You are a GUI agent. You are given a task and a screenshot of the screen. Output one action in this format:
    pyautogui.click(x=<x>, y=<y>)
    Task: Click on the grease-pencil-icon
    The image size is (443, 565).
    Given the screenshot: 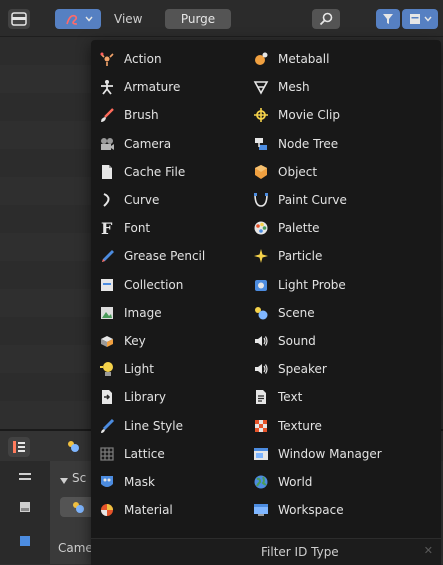 What is the action you would take?
    pyautogui.click(x=107, y=256)
    